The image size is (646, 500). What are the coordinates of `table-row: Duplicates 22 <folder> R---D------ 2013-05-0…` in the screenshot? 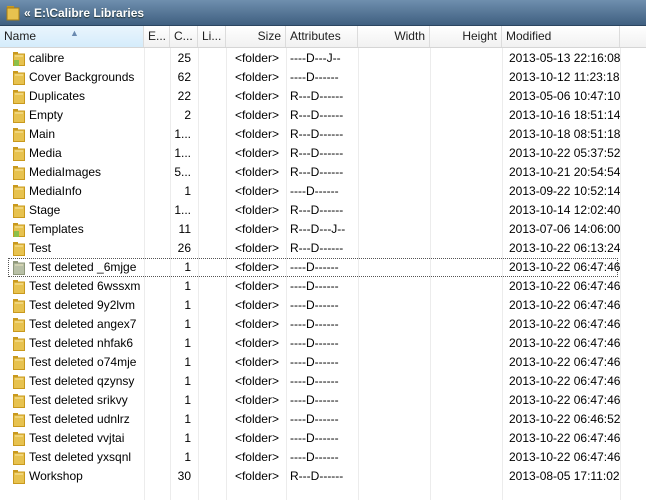 It's located at (323, 96).